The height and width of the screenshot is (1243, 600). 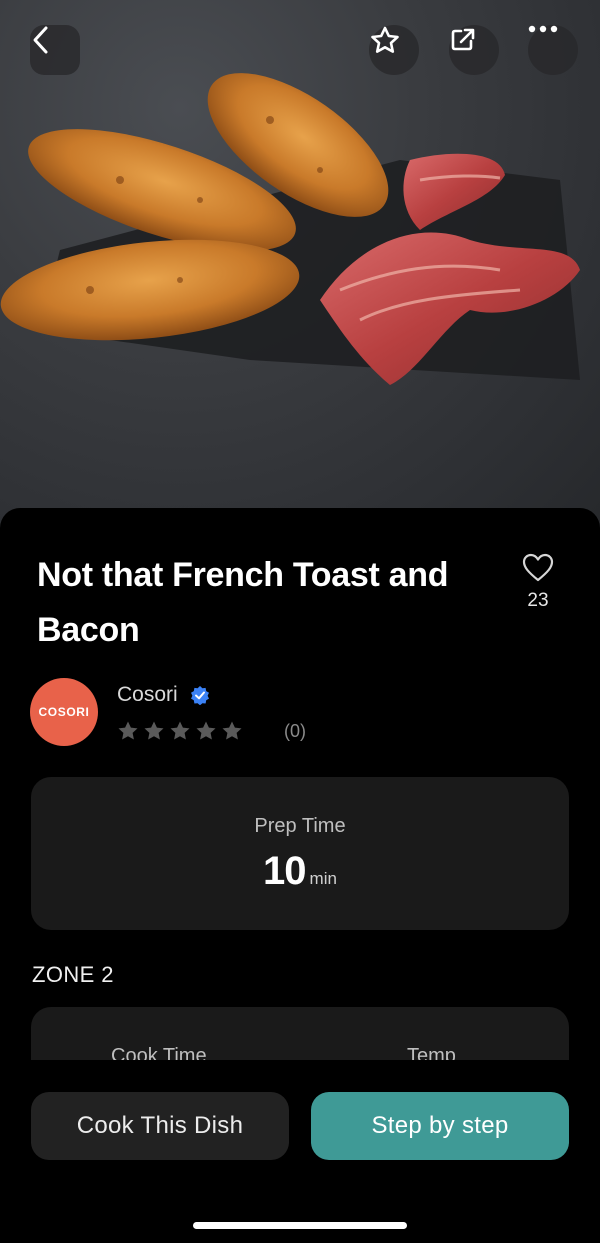 What do you see at coordinates (463, 39) in the screenshot?
I see `share-icon` at bounding box center [463, 39].